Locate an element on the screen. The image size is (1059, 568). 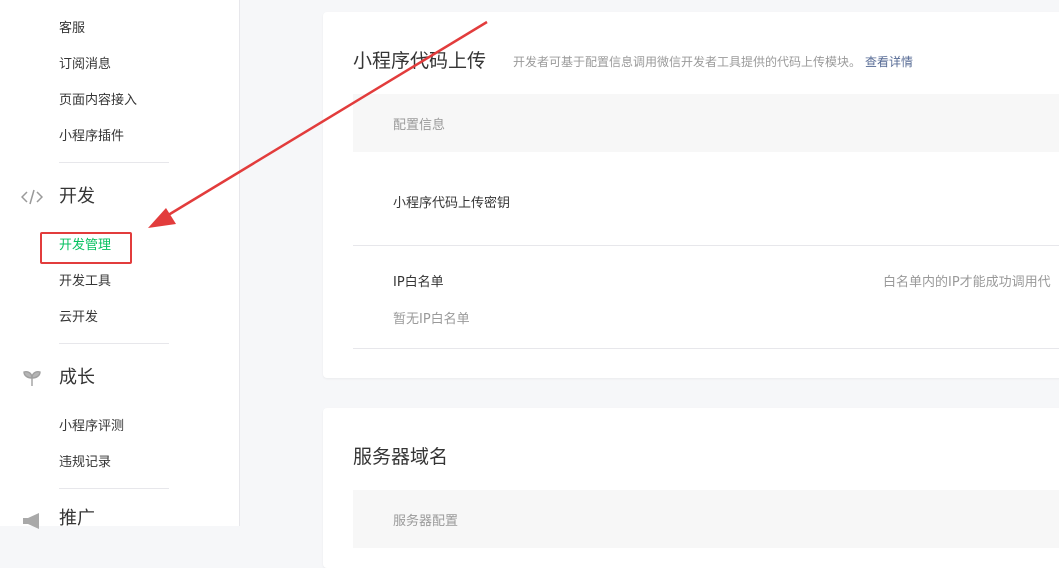
group-title-dev: 开发 is located at coordinates (77, 196).